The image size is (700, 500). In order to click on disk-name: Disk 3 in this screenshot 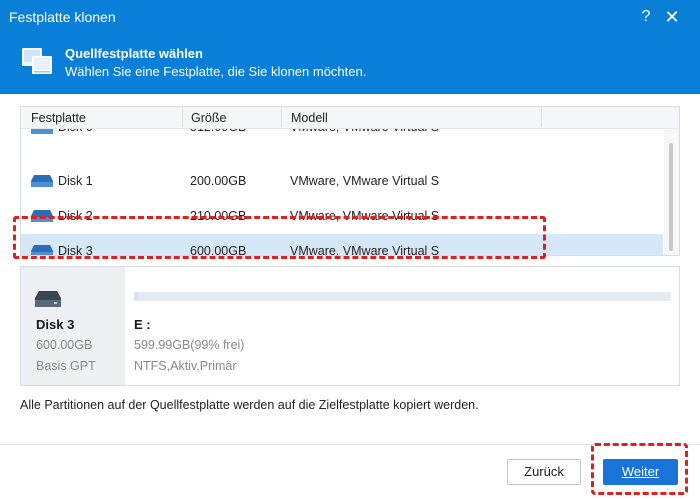, I will do `click(75, 250)`.